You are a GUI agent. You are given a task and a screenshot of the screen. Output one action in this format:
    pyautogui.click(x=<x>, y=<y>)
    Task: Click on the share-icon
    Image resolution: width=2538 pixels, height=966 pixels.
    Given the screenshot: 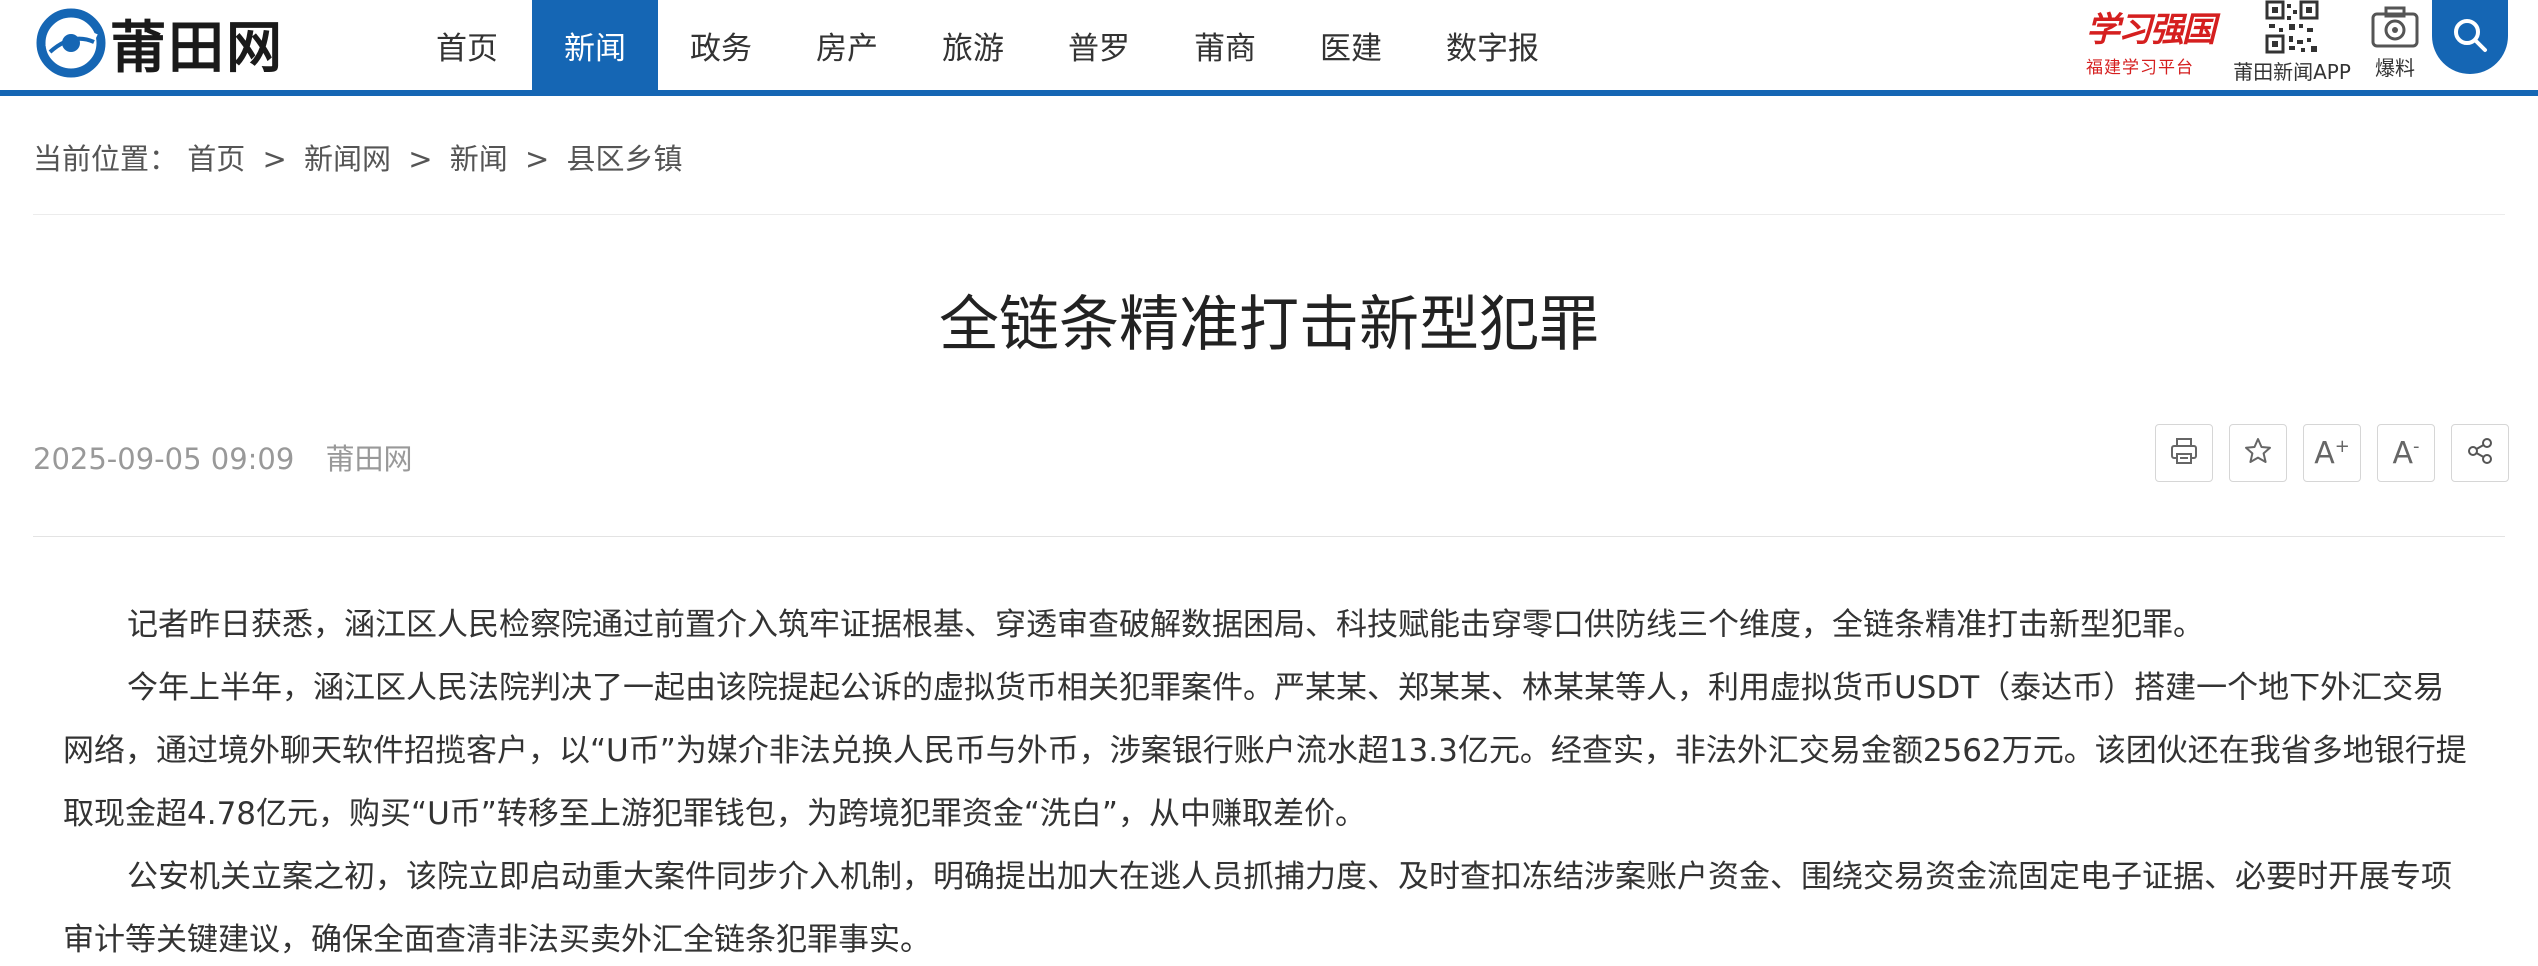 What is the action you would take?
    pyautogui.click(x=2480, y=453)
    